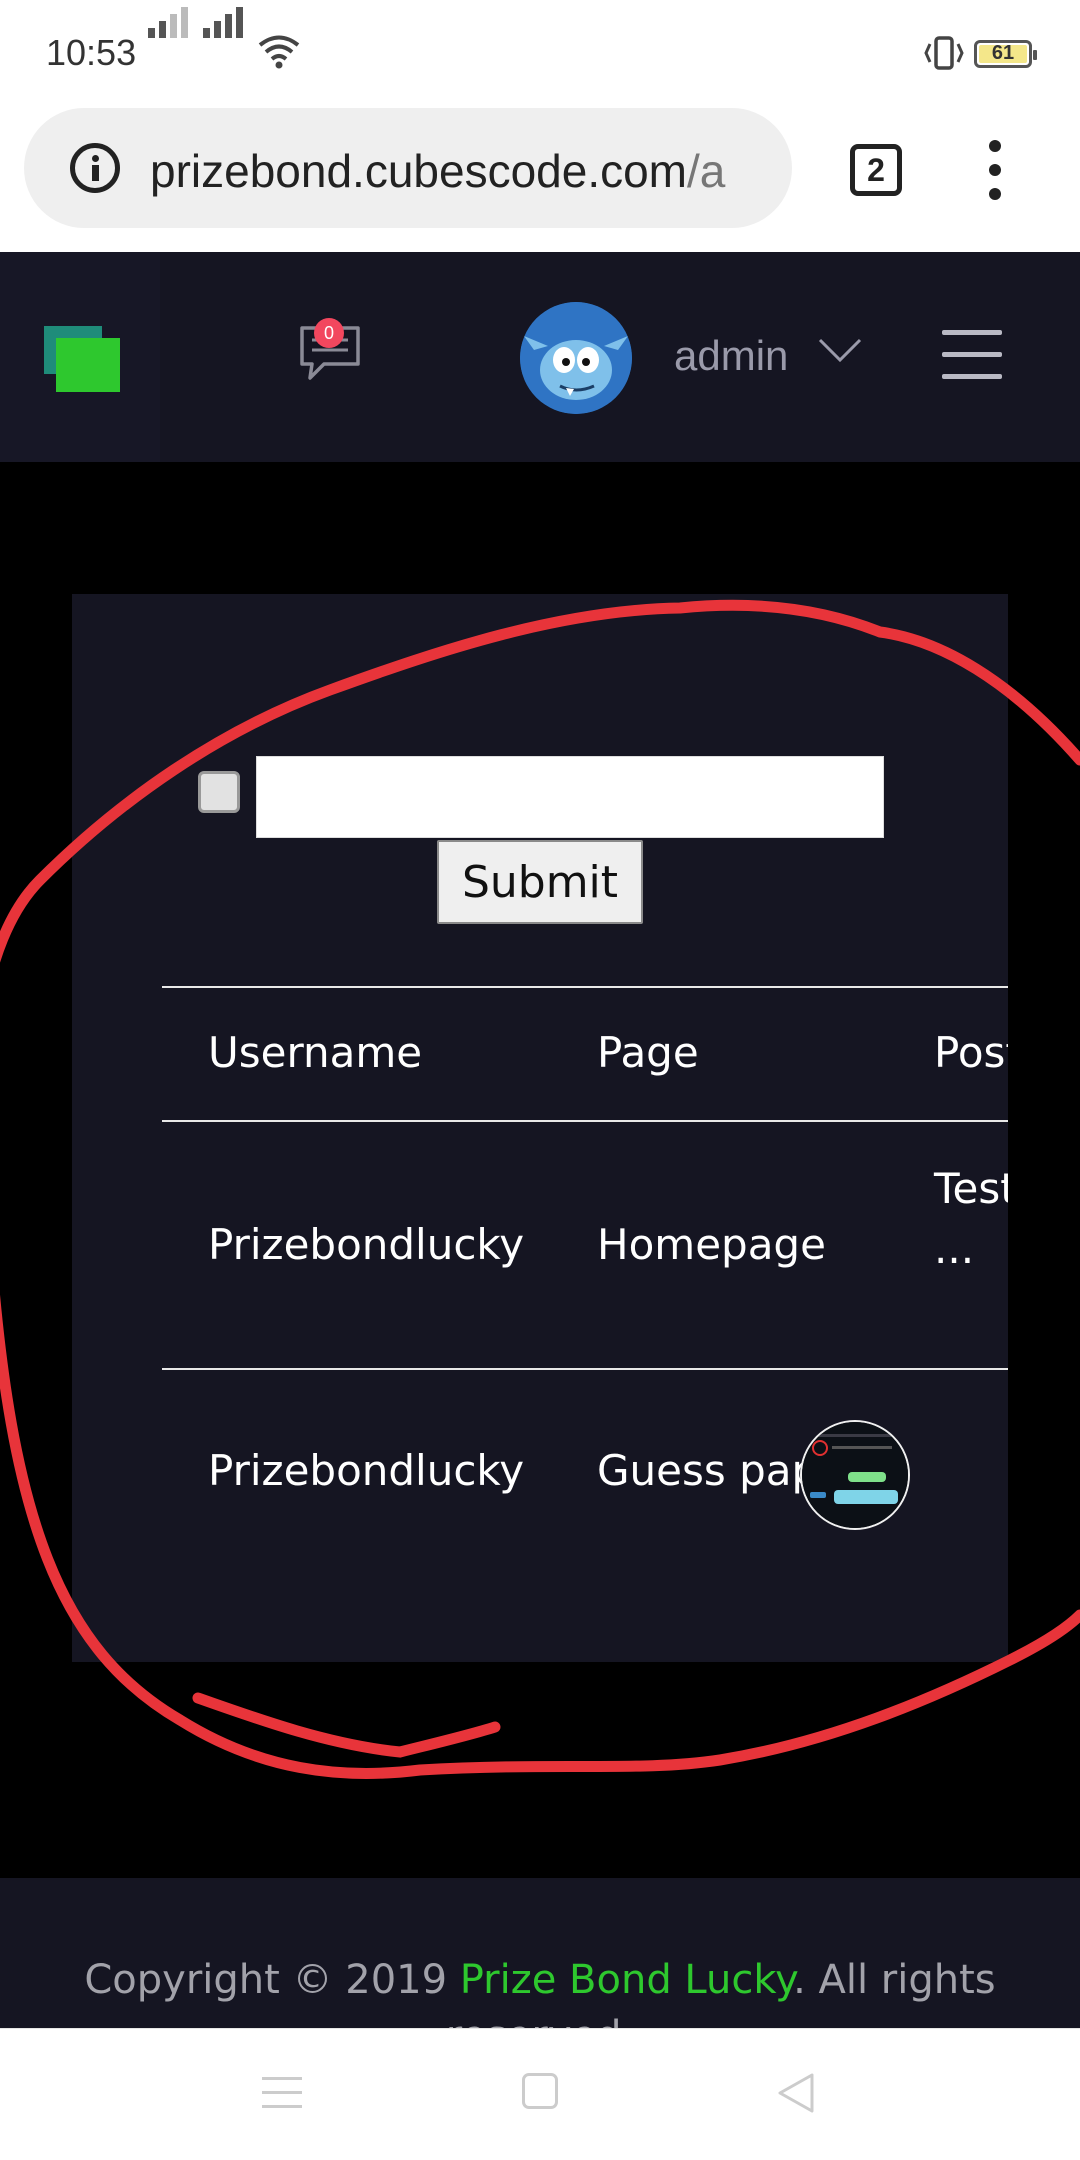 The image size is (1080, 2160). I want to click on battery-icon: 61, so click(1005, 54).